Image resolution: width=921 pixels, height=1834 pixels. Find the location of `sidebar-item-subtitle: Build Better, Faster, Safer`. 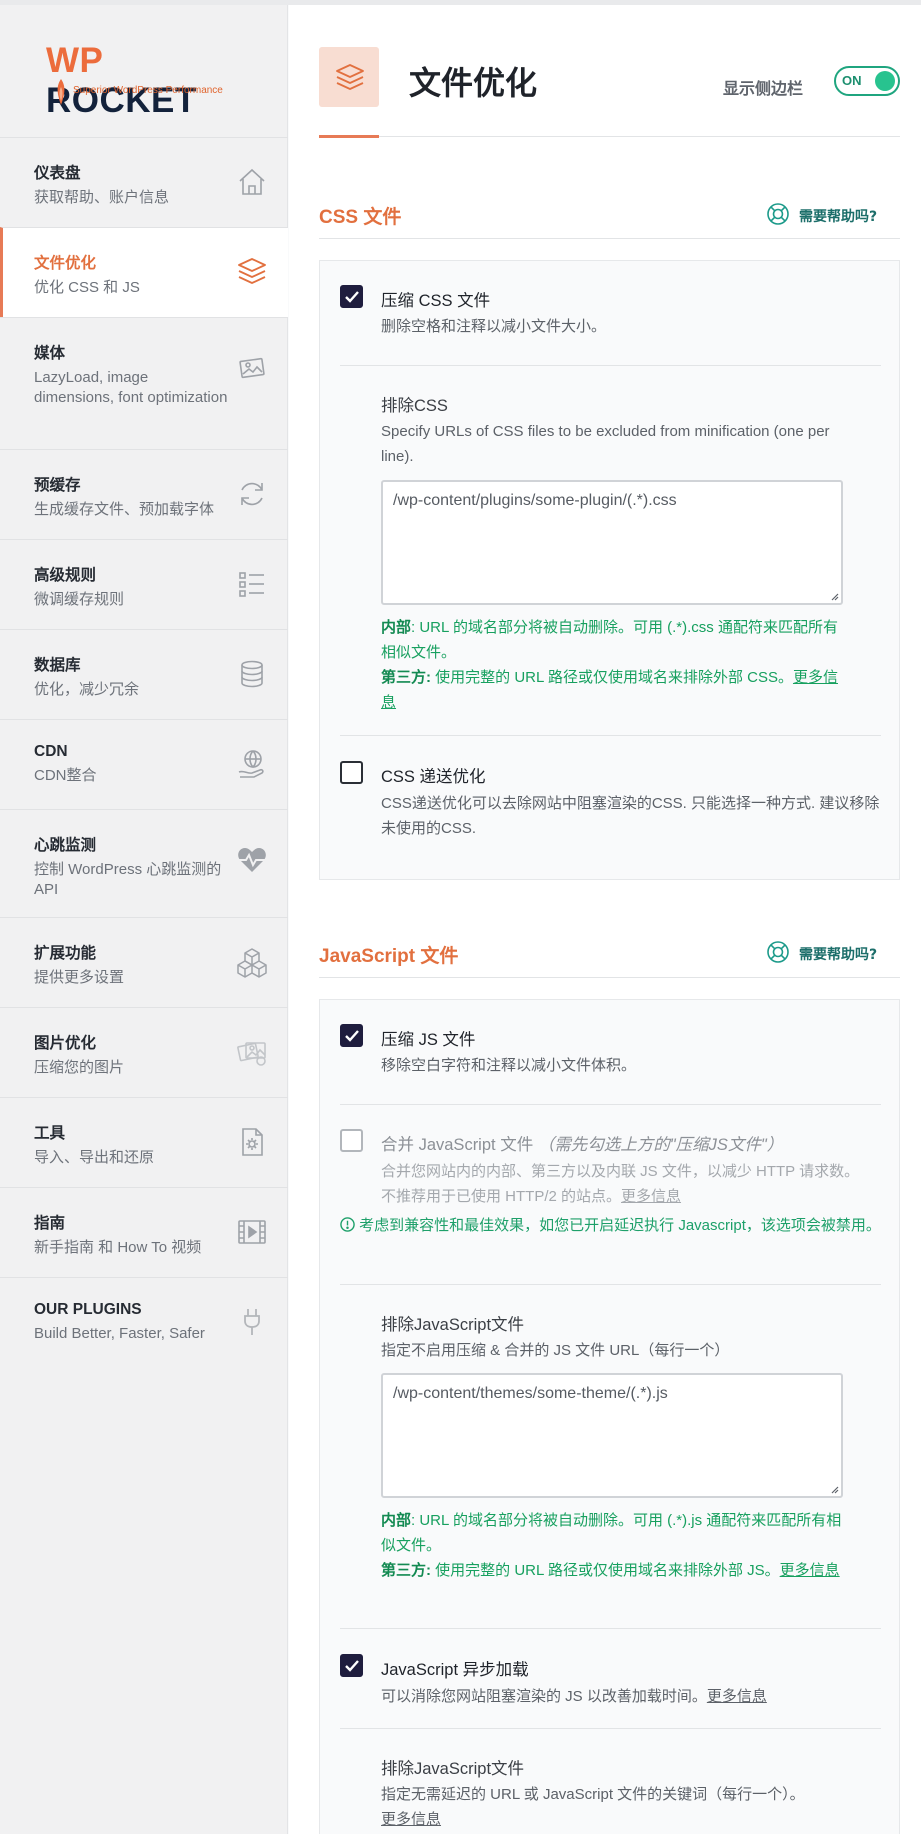

sidebar-item-subtitle: Build Better, Faster, Safer is located at coordinates (119, 1333).